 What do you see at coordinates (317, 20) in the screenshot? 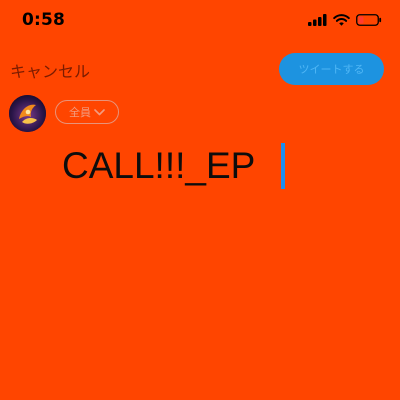
I see `cellular-signal-icon` at bounding box center [317, 20].